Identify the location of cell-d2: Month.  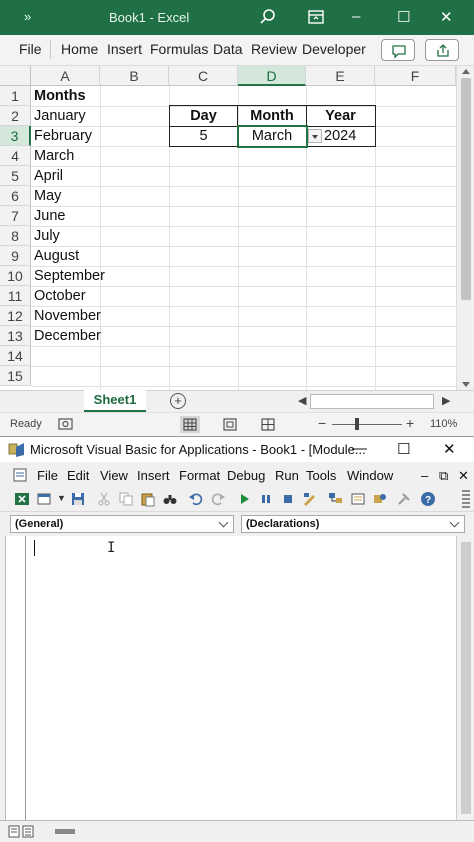
(272, 116).